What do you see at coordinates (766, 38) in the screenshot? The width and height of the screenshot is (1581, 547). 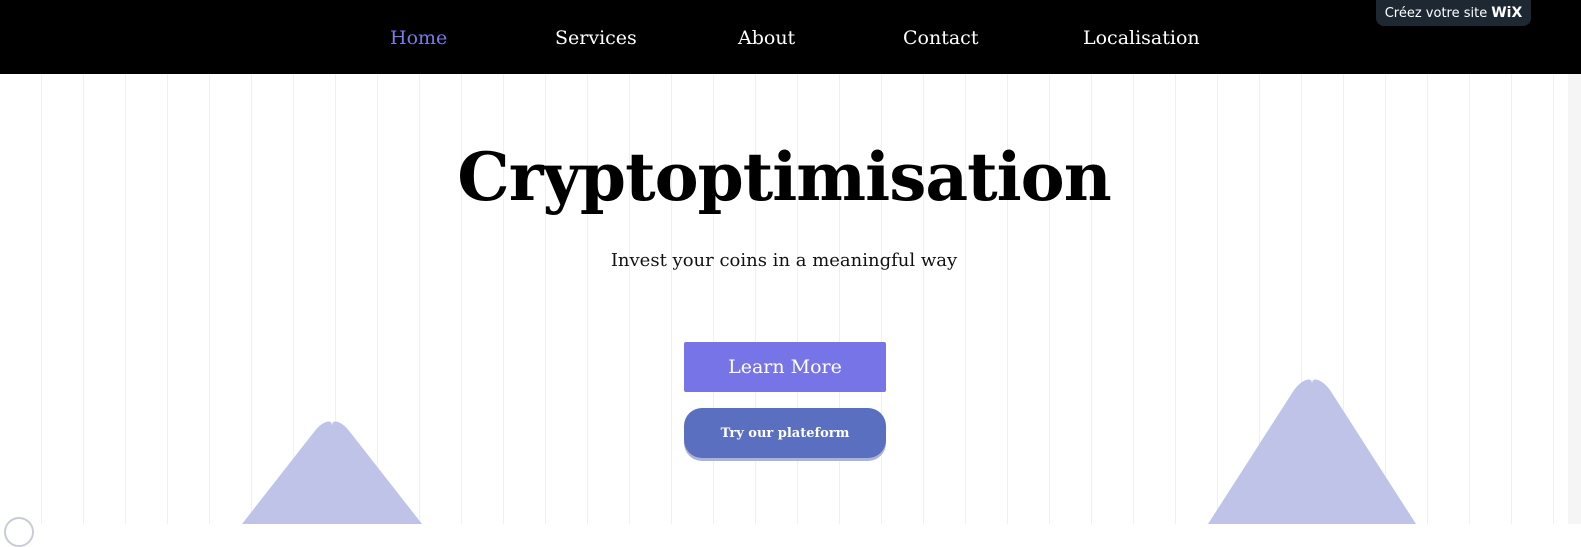 I see `nav-item-about: About` at bounding box center [766, 38].